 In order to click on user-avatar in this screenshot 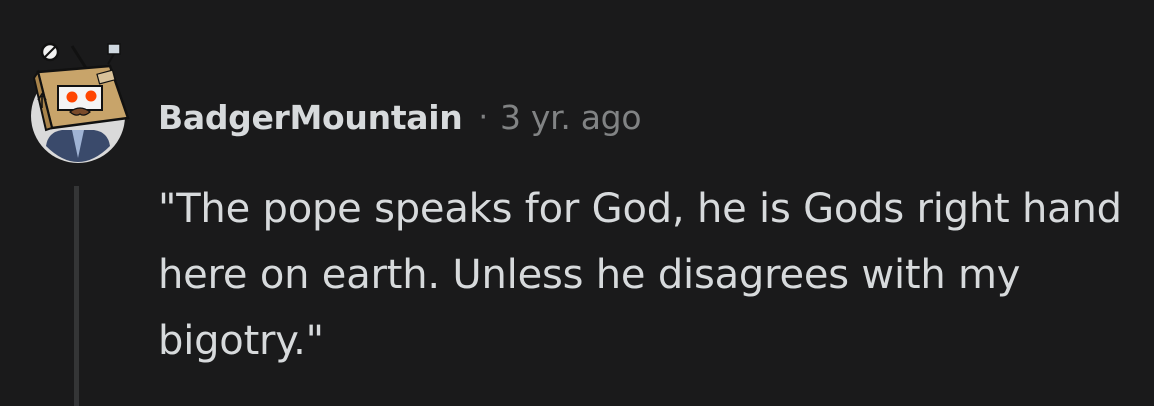, I will do `click(79, 101)`.